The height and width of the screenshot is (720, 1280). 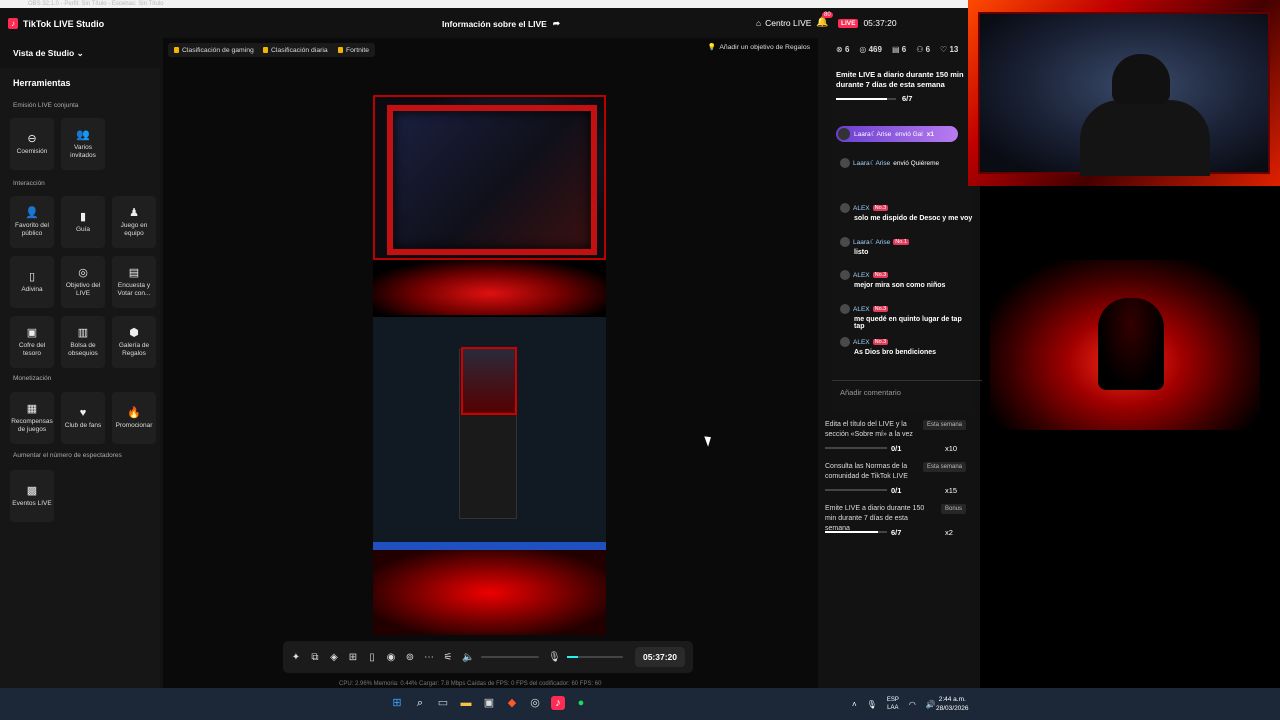 I want to click on chat-message: Laara☾Arise No.1 listo, so click(x=907, y=246).